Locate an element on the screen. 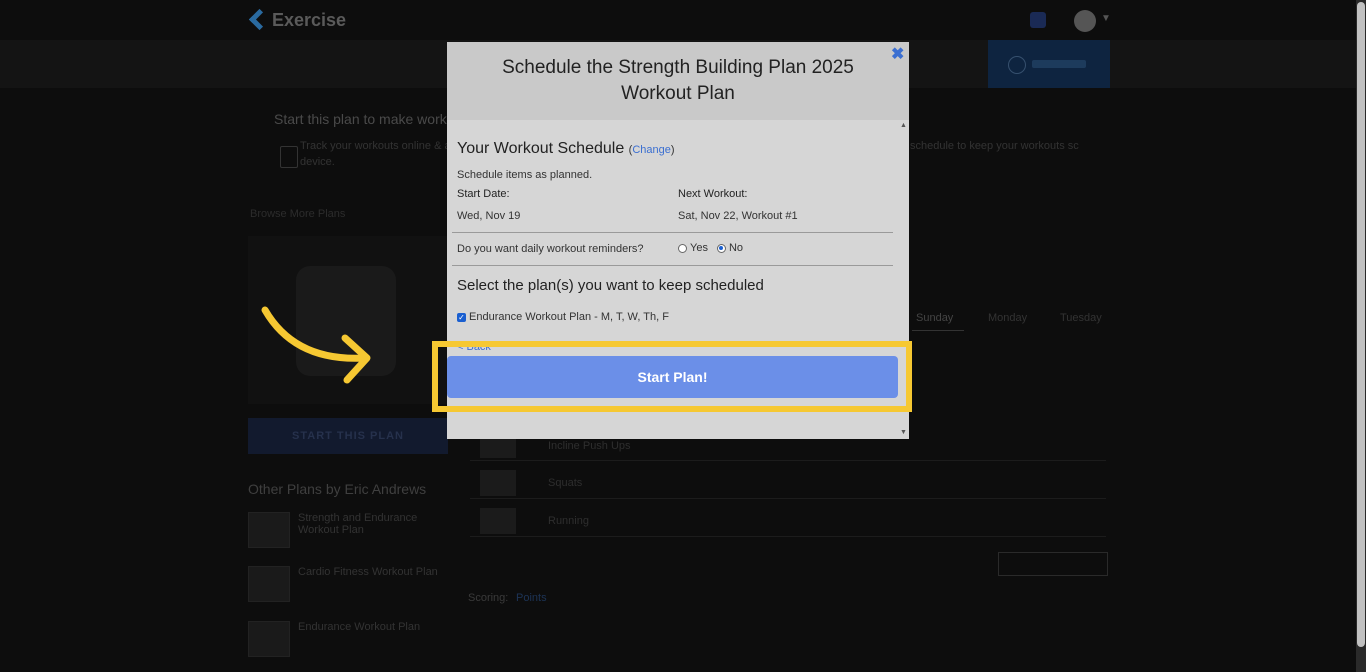 The image size is (1366, 672). start-this-plan-button: START THIS PLAN is located at coordinates (348, 436).